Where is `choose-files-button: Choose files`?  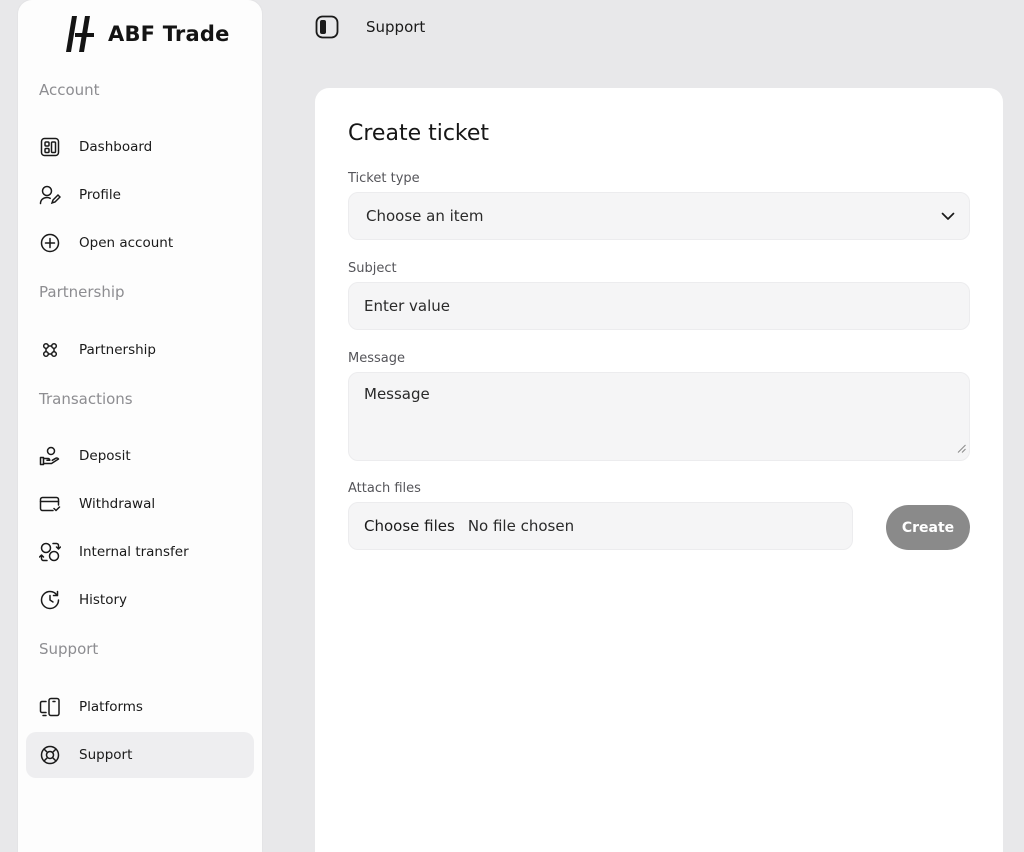 choose-files-button: Choose files is located at coordinates (409, 526).